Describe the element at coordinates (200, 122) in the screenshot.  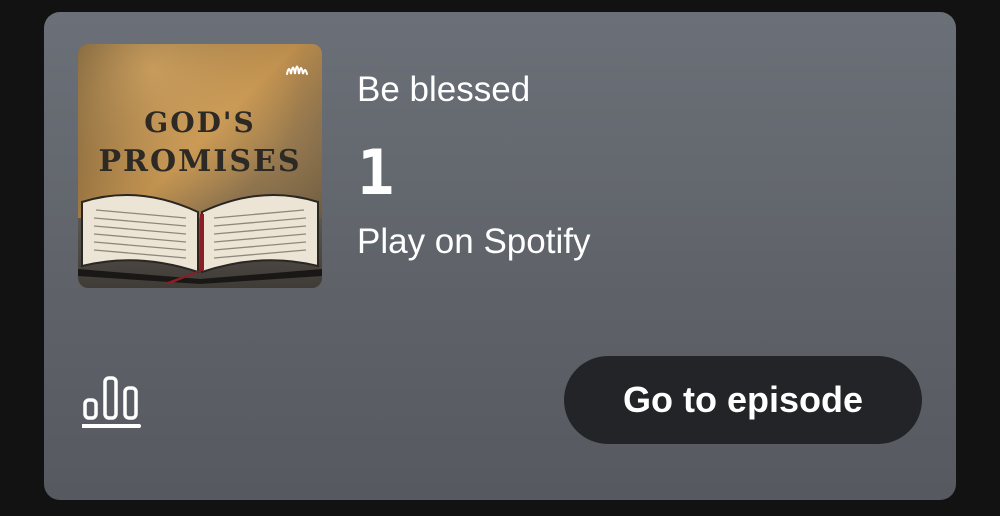
I see `cover-title-line1: GOD'S` at that location.